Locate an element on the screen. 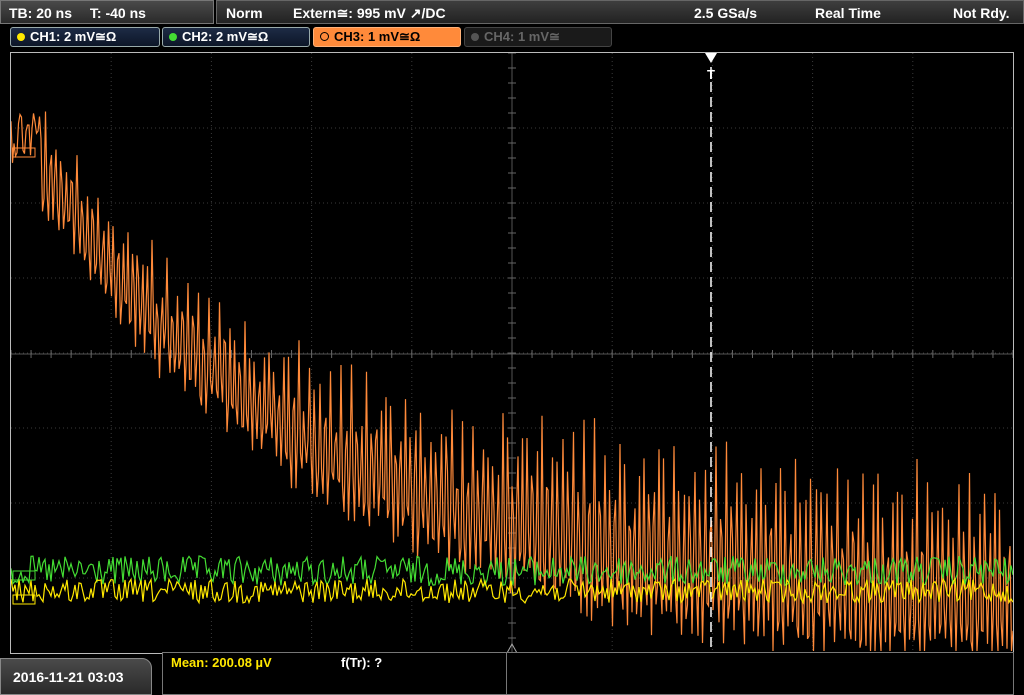 Image resolution: width=1024 pixels, height=695 pixels. channel-1-label: CH1: 2 mV≅Ω is located at coordinates (73, 36).